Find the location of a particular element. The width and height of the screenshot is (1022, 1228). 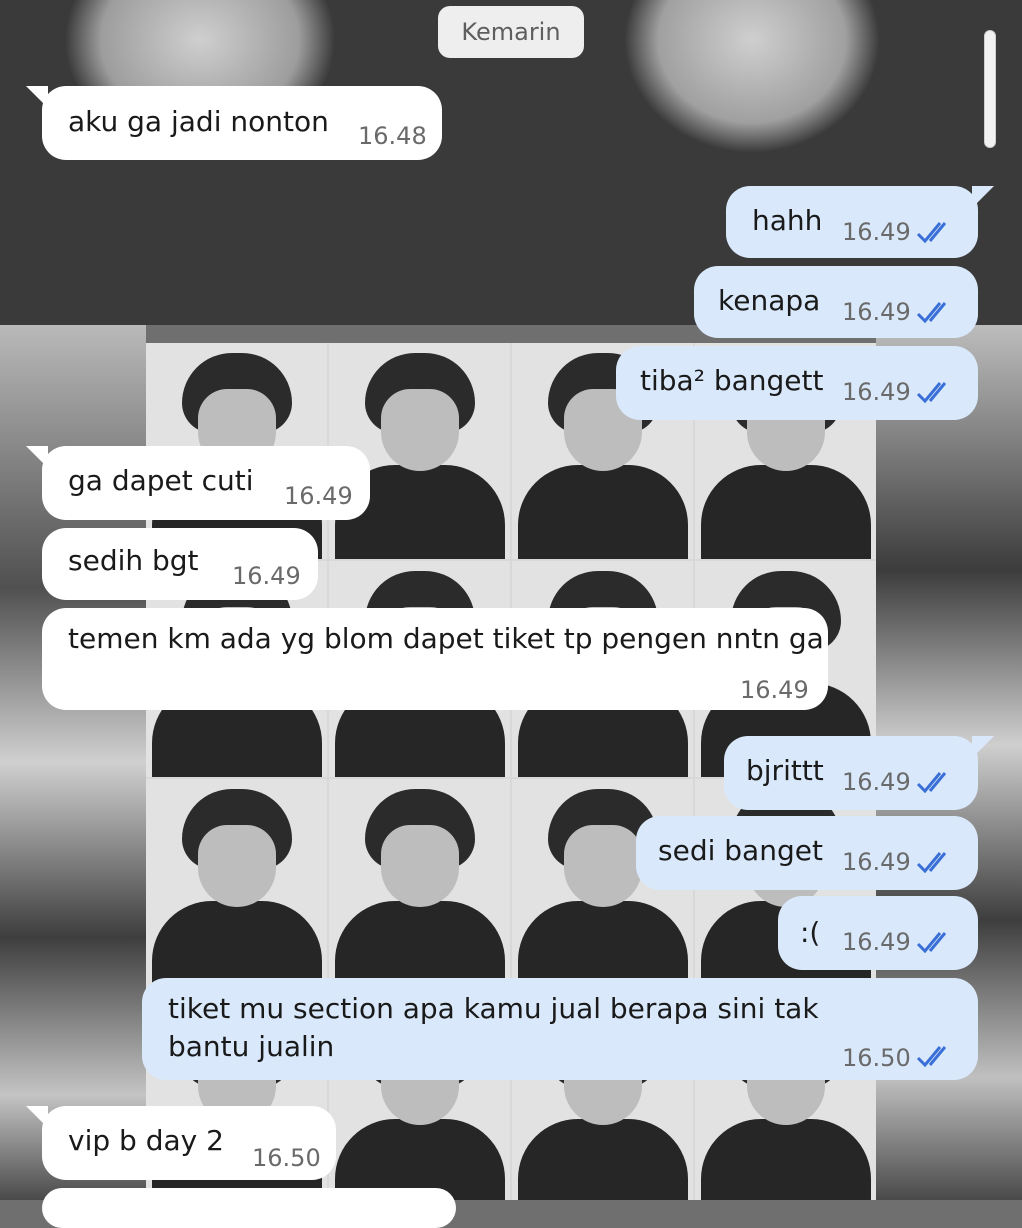

date-separator-label: Kemarin is located at coordinates (511, 32).